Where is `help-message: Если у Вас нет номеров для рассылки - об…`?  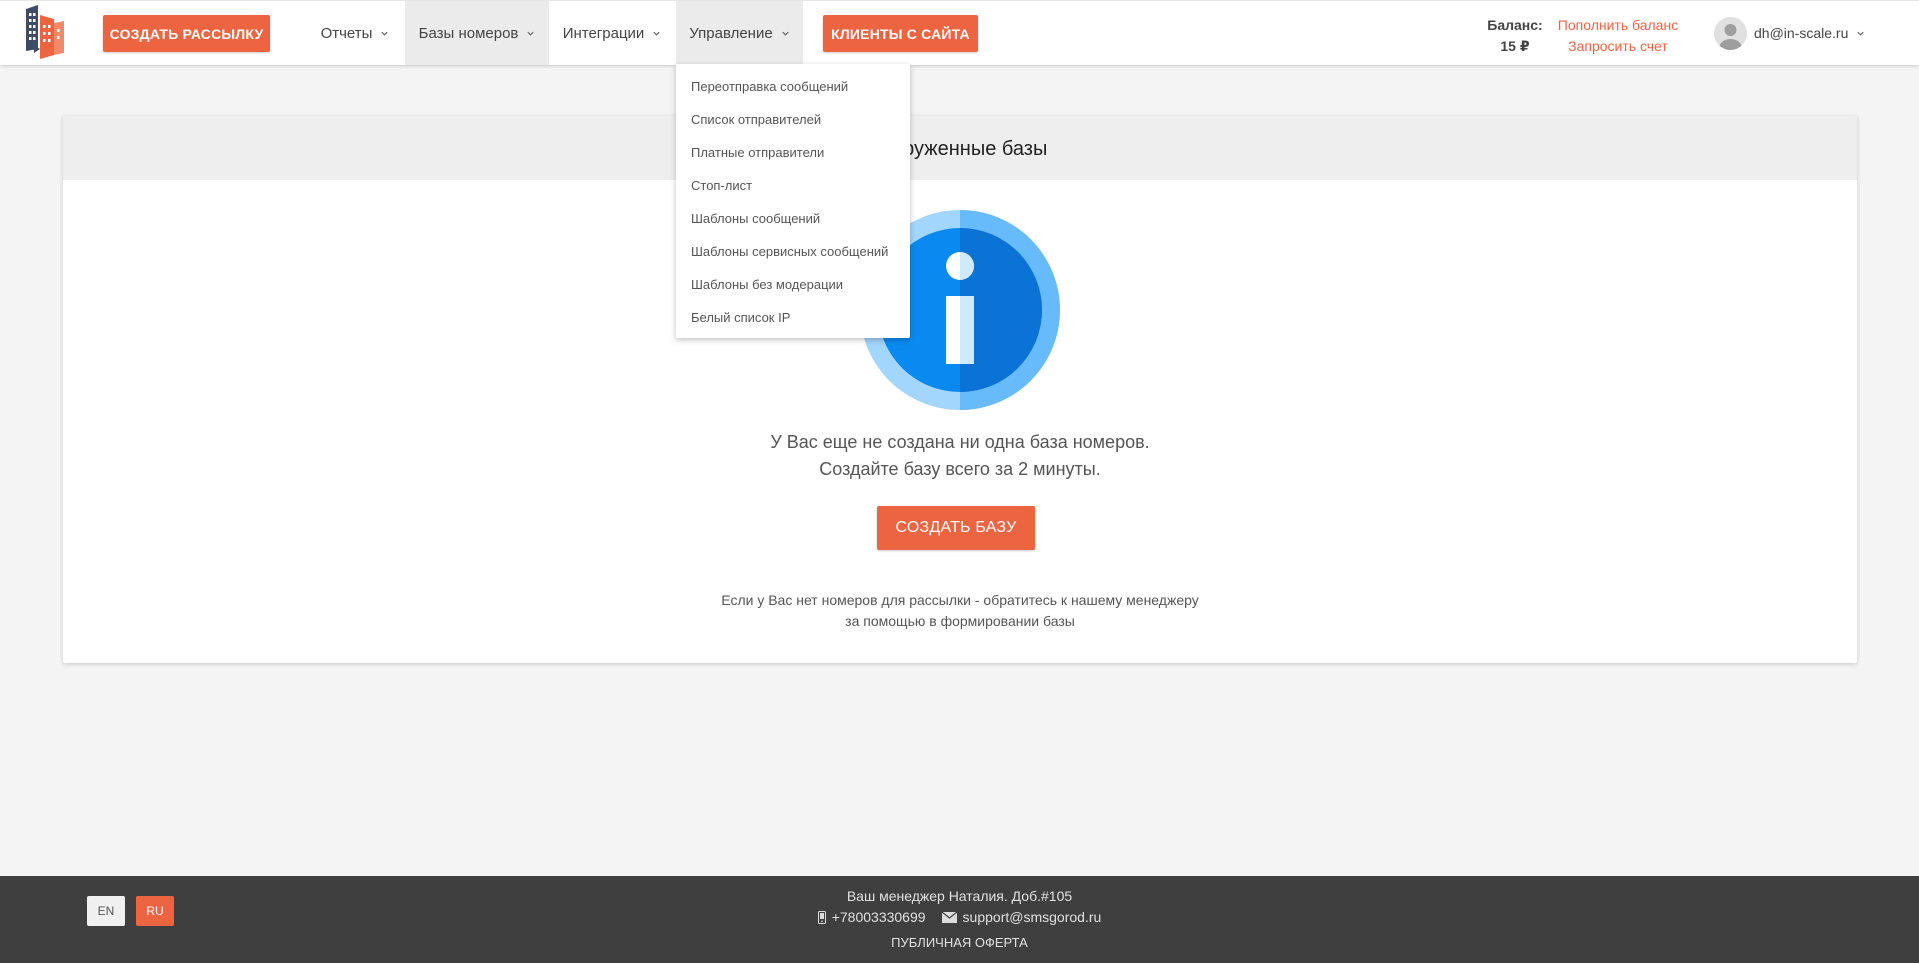 help-message: Если у Вас нет номеров для рассылки - об… is located at coordinates (960, 611).